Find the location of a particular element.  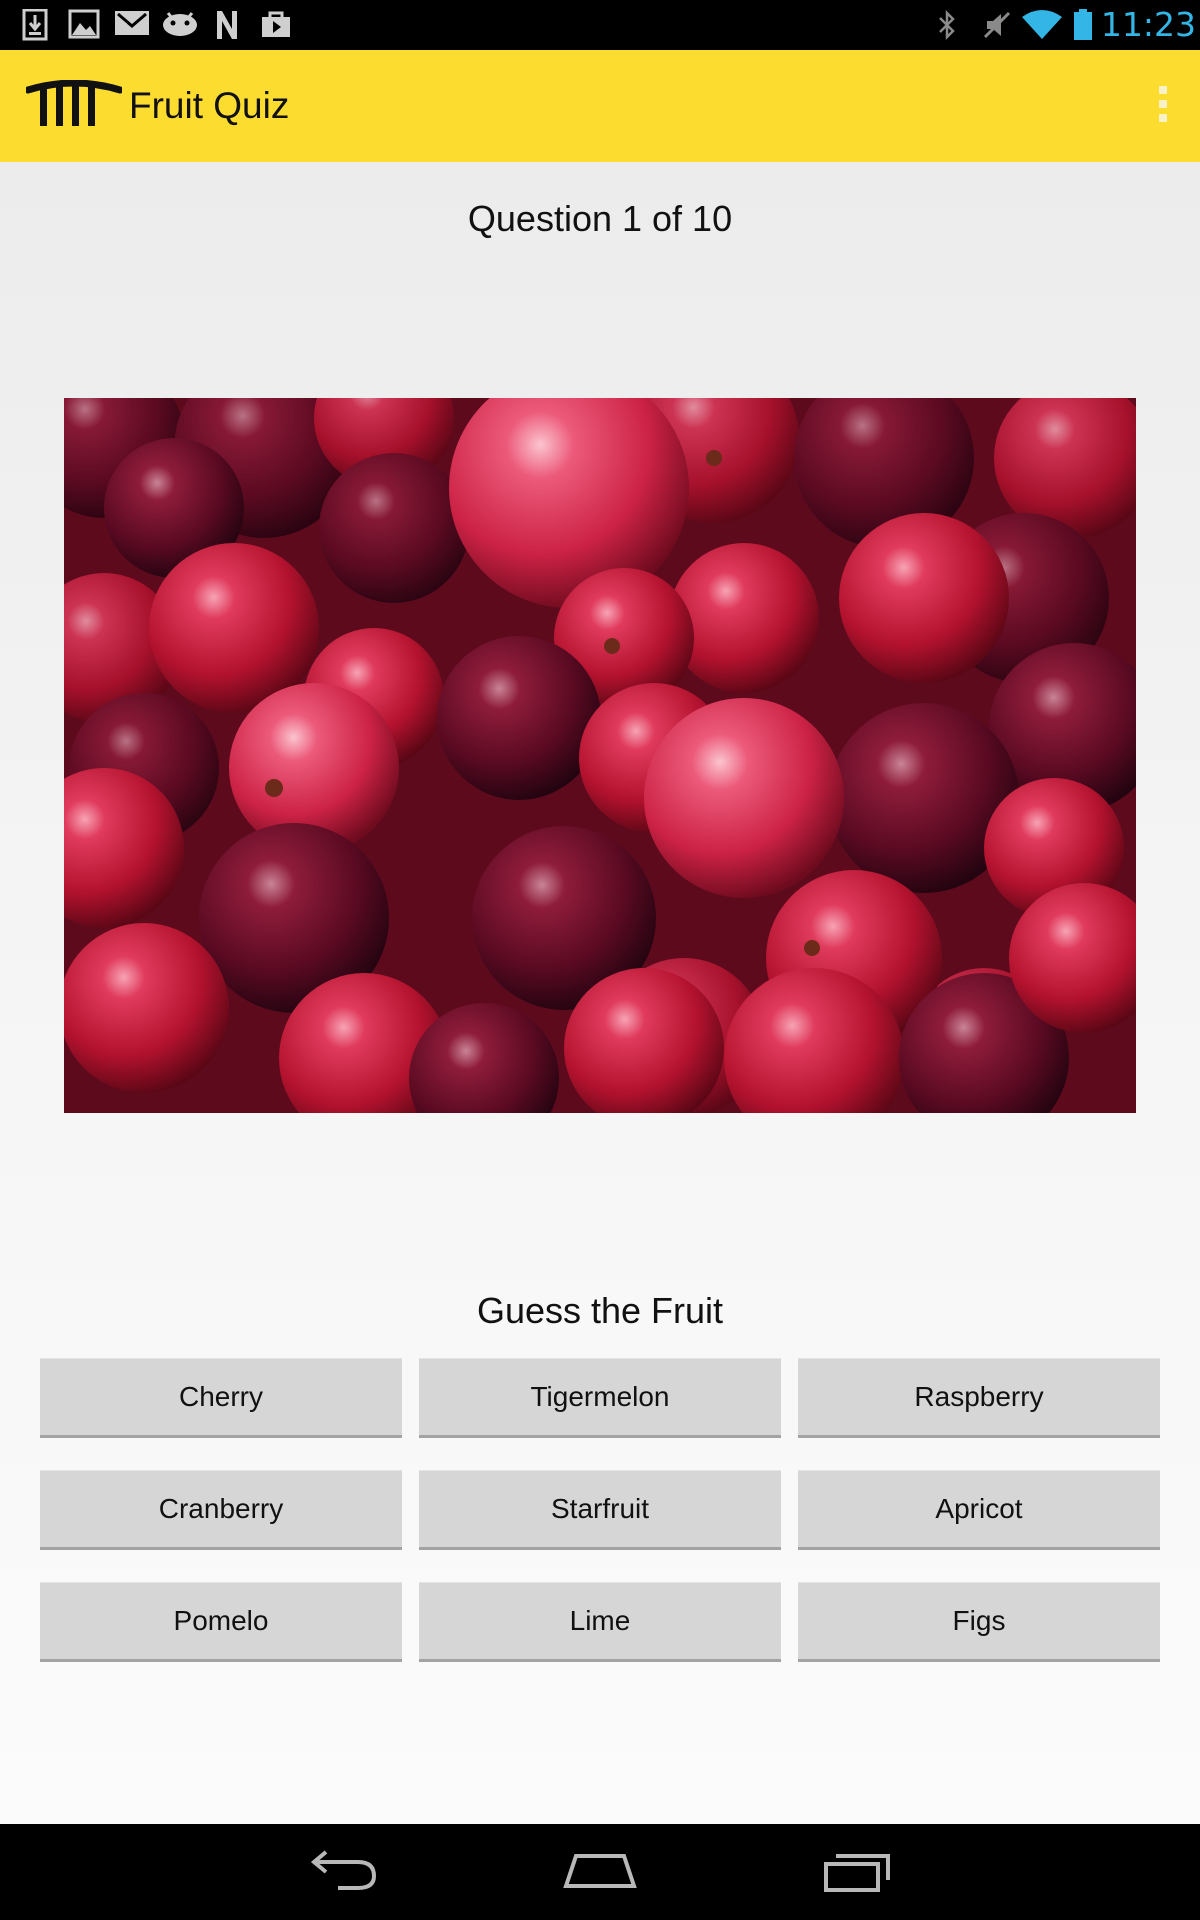

navigation-bar is located at coordinates (600, 1872).